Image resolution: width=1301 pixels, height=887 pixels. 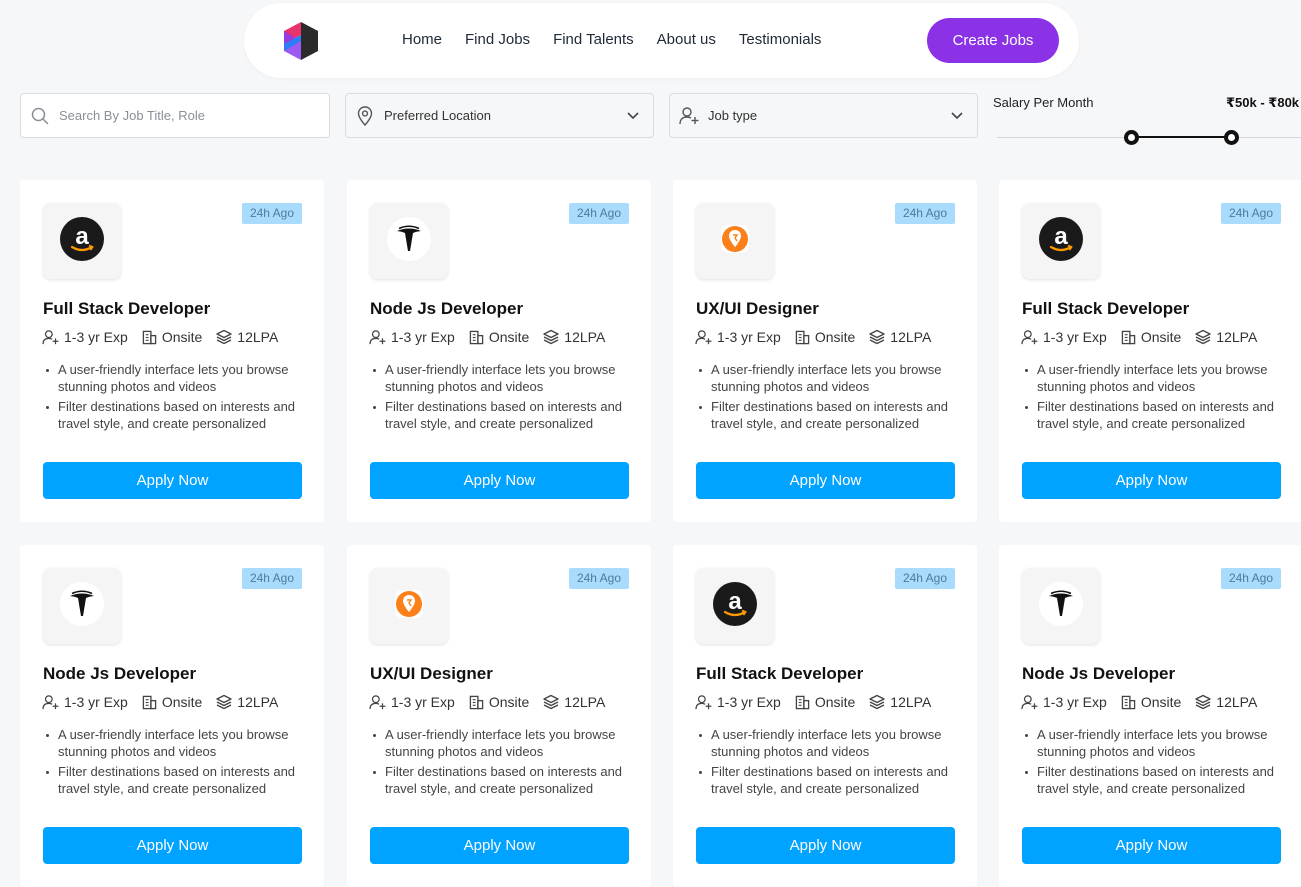 I want to click on nav-link-find-jobs: Find Jobs, so click(x=497, y=40).